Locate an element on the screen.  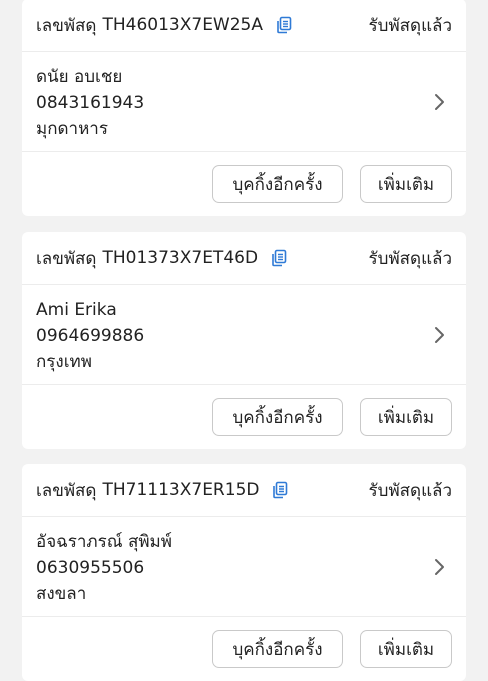
recipient-province: กรุงเทพ is located at coordinates (64, 362).